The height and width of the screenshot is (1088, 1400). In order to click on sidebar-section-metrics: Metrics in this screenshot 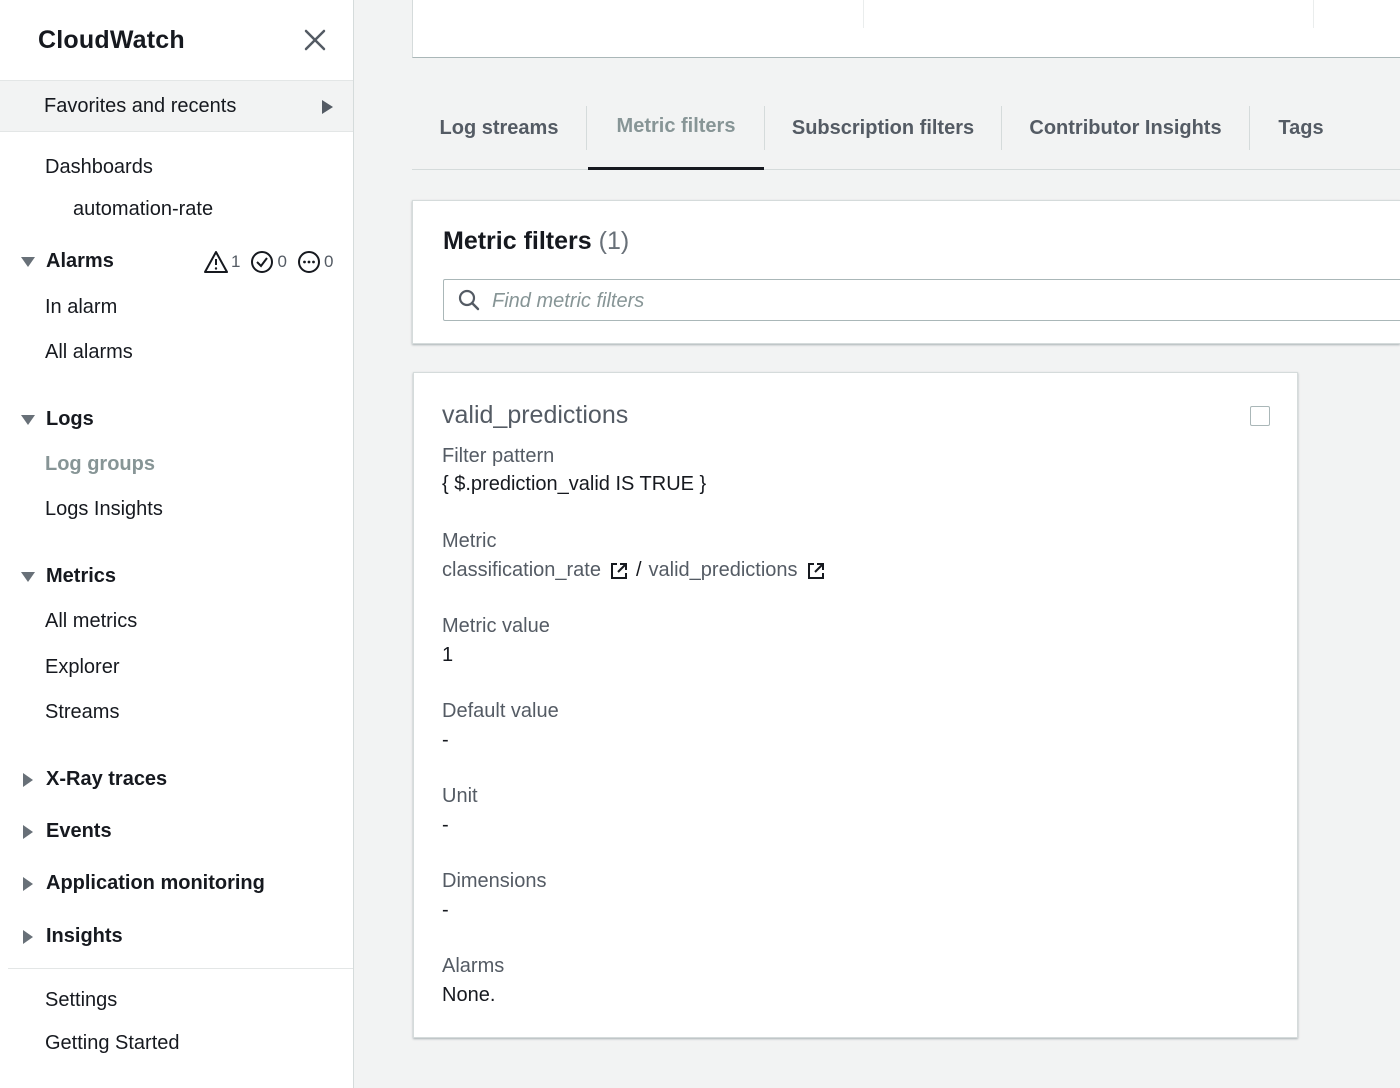, I will do `click(67, 576)`.